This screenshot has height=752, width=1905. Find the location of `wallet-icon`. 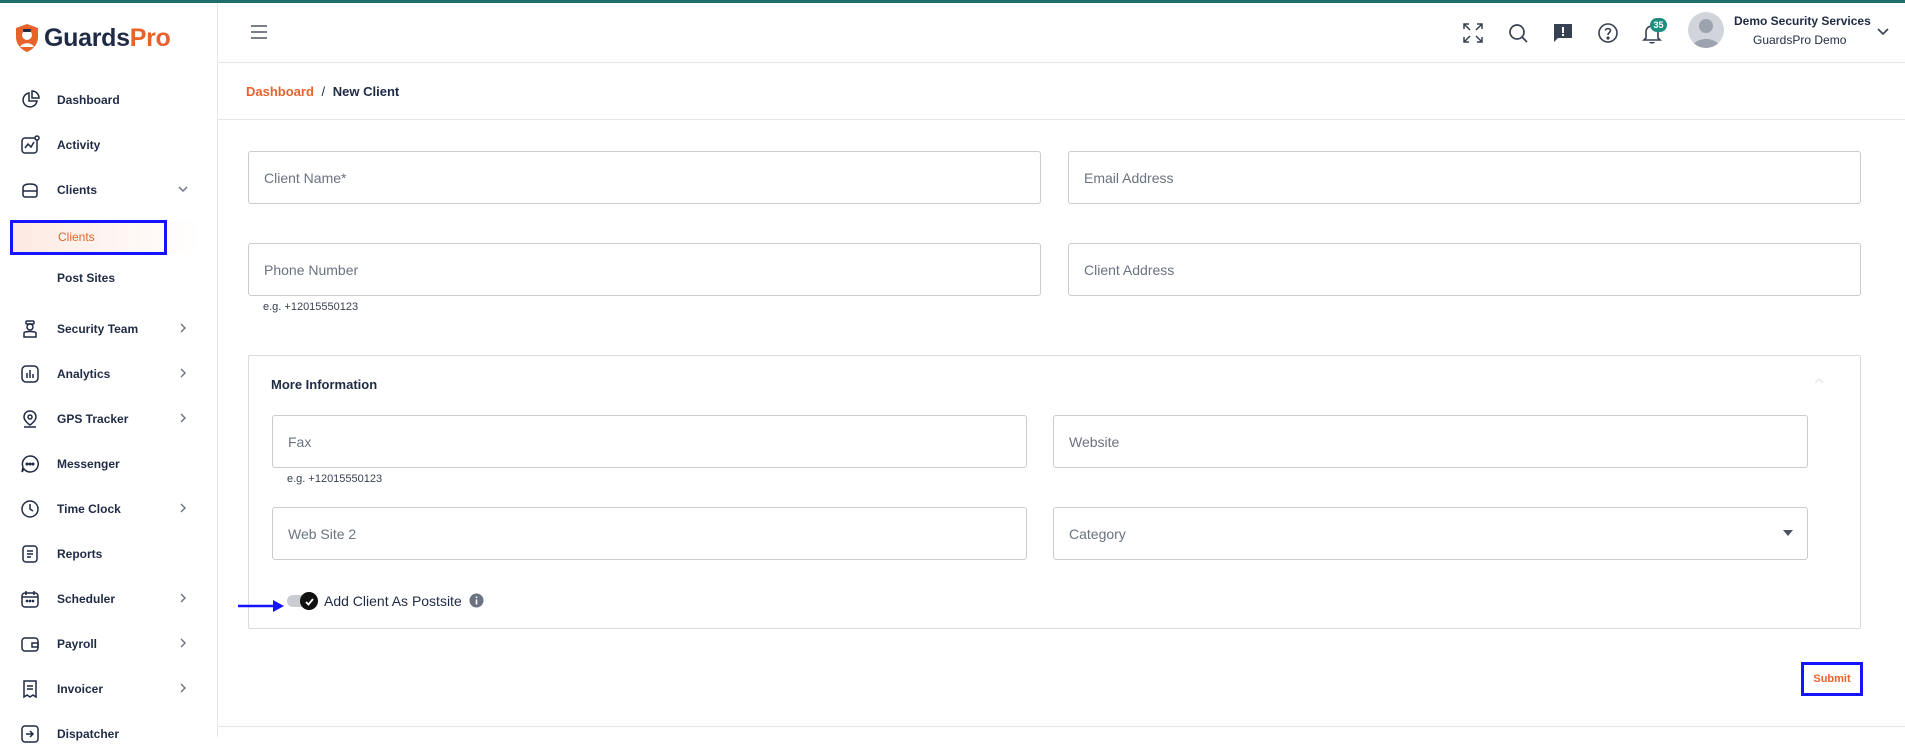

wallet-icon is located at coordinates (30, 644).